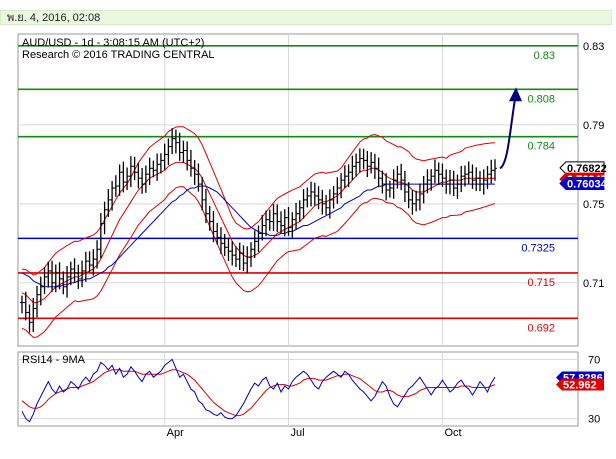 The width and height of the screenshot is (616, 459). Describe the element at coordinates (54, 18) in the screenshot. I see `date-label: พ.ย. 4, 2016, 02:08` at that location.